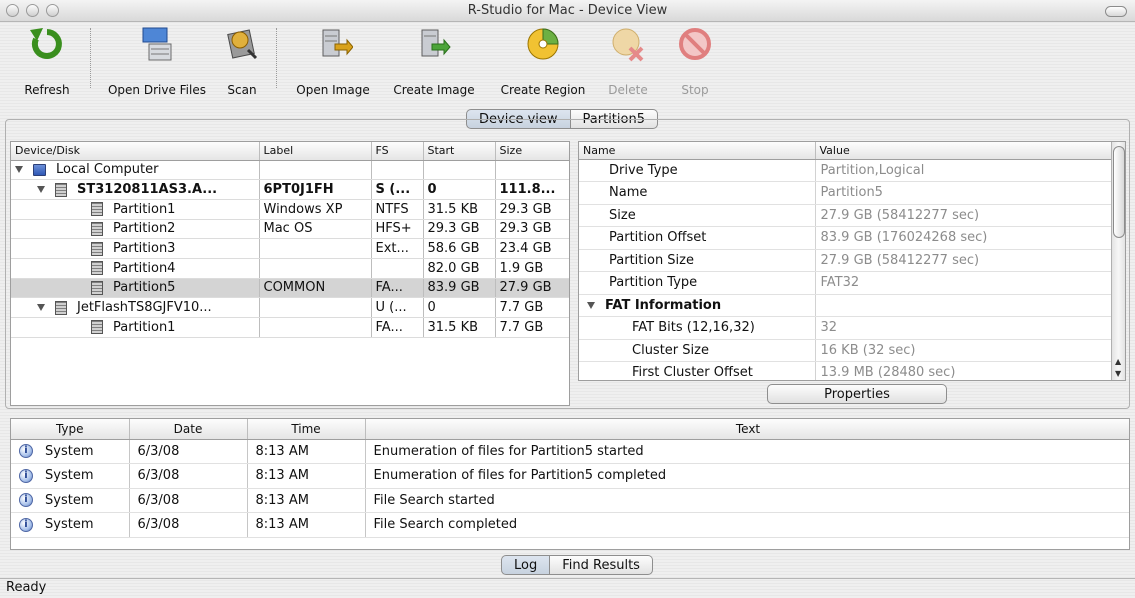 This screenshot has height=598, width=1135. I want to click on log-header: Type Date Time Text, so click(570, 429).